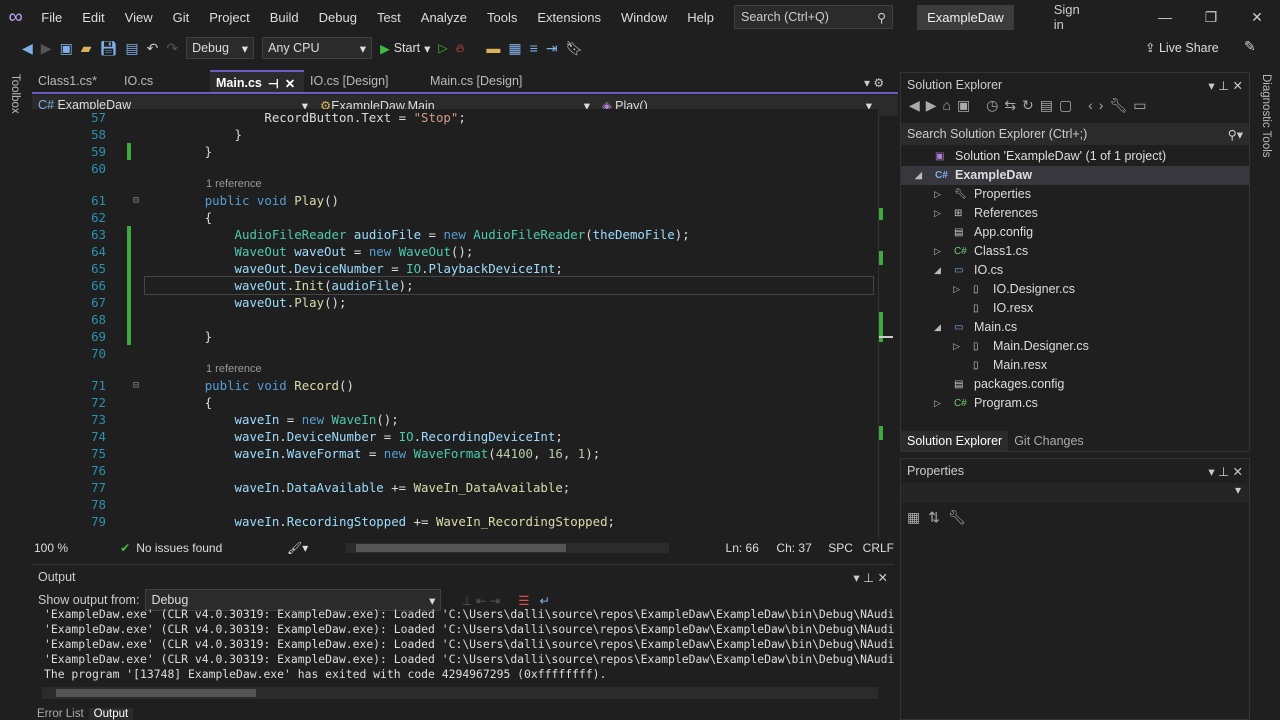  Describe the element at coordinates (1075, 308) in the screenshot. I see `tree-item: ▯ IO.resx` at that location.